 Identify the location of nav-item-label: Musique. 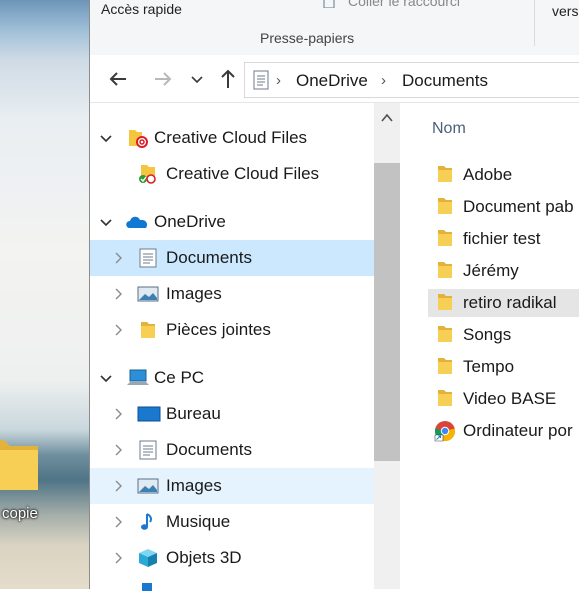
(198, 521).